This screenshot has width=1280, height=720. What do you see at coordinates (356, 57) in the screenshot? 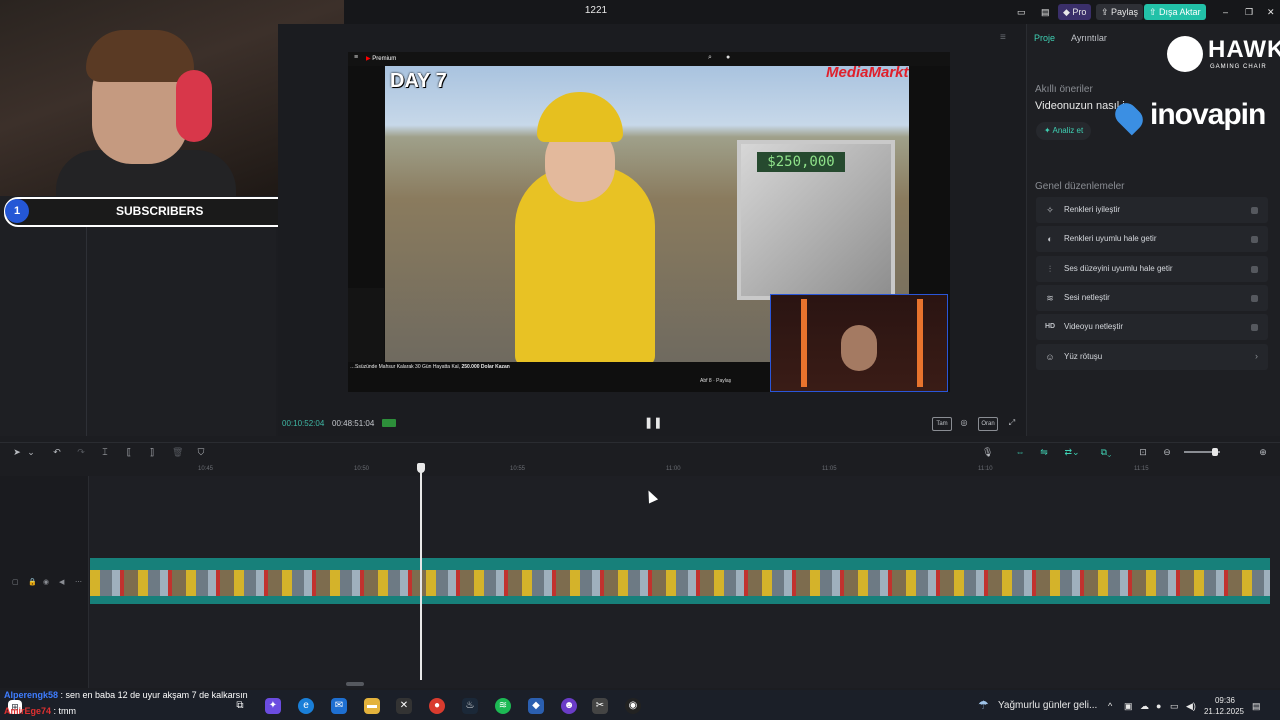
I see `yt-menu-icon: ≡` at bounding box center [356, 57].